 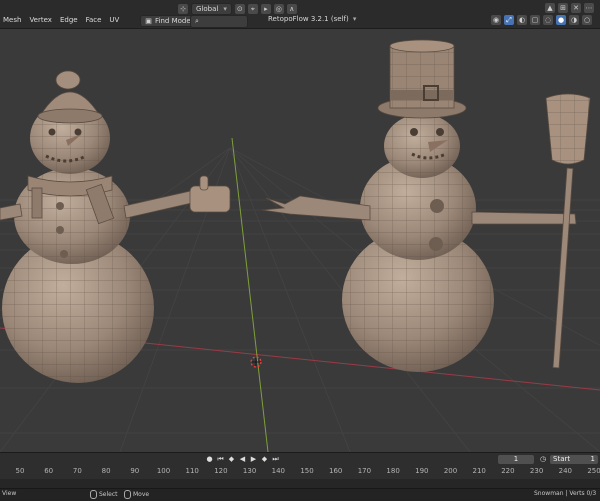 What do you see at coordinates (300, 483) in the screenshot?
I see `keyframe-track` at bounding box center [300, 483].